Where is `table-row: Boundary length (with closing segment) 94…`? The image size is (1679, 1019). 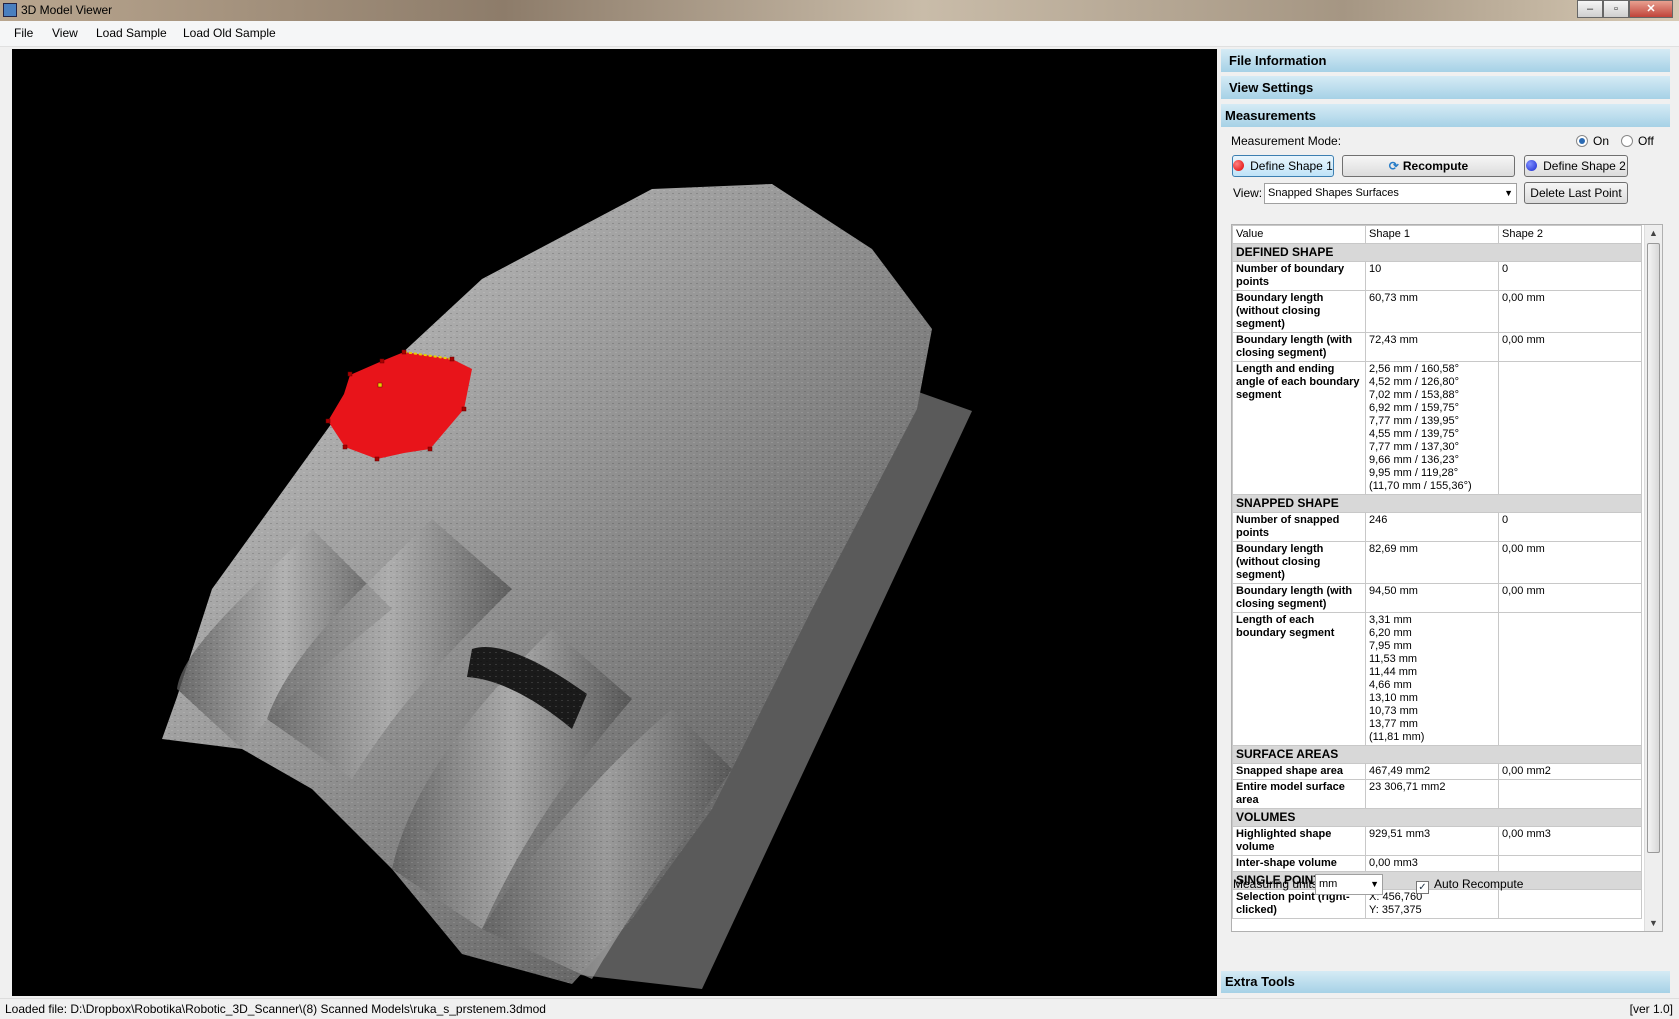 table-row: Boundary length (with closing segment) 94… is located at coordinates (1437, 598).